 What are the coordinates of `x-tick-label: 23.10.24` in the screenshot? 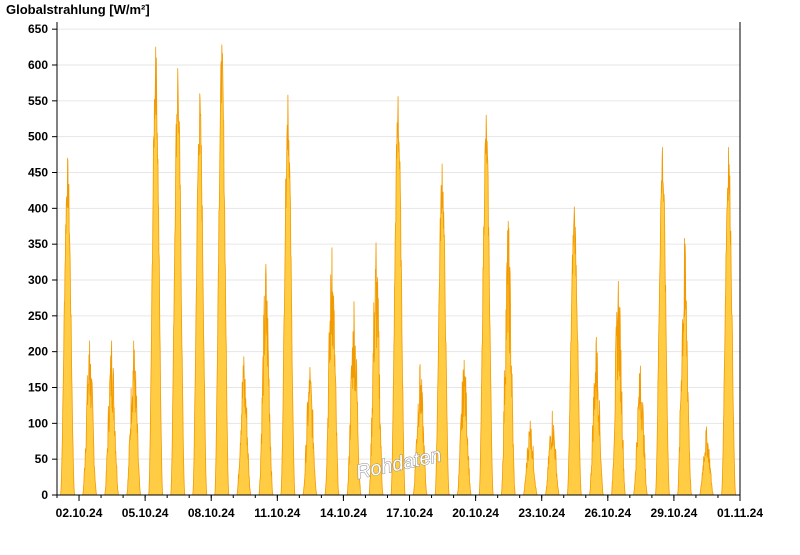 It's located at (541, 513).